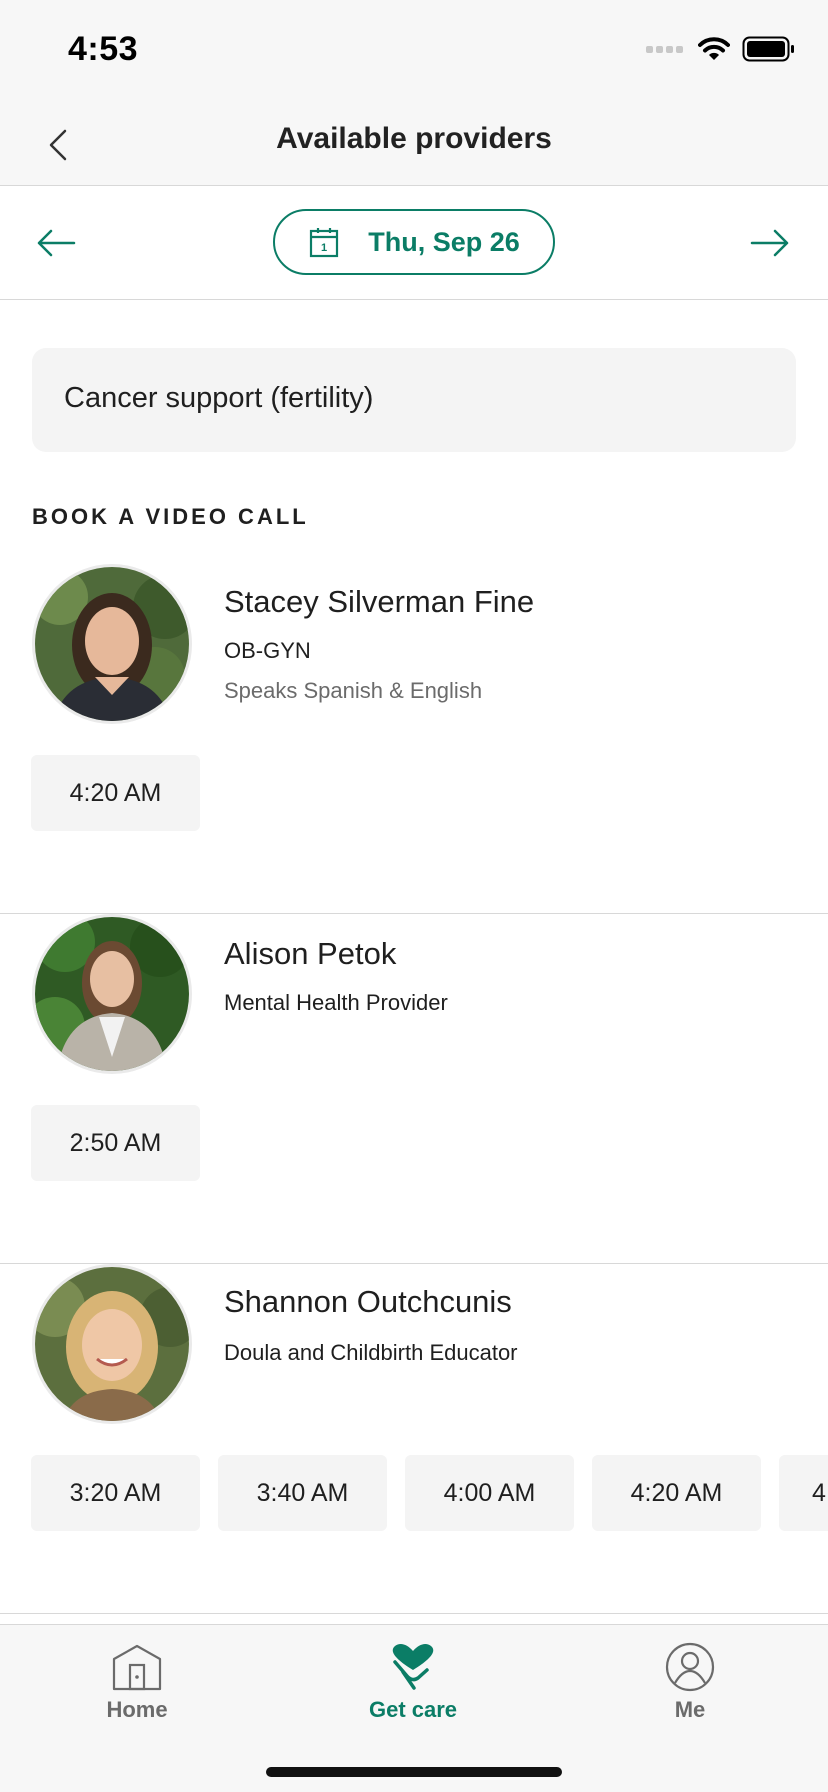 This screenshot has width=828, height=1792. I want to click on time-slot-list: 4:20 AM, so click(115, 793).